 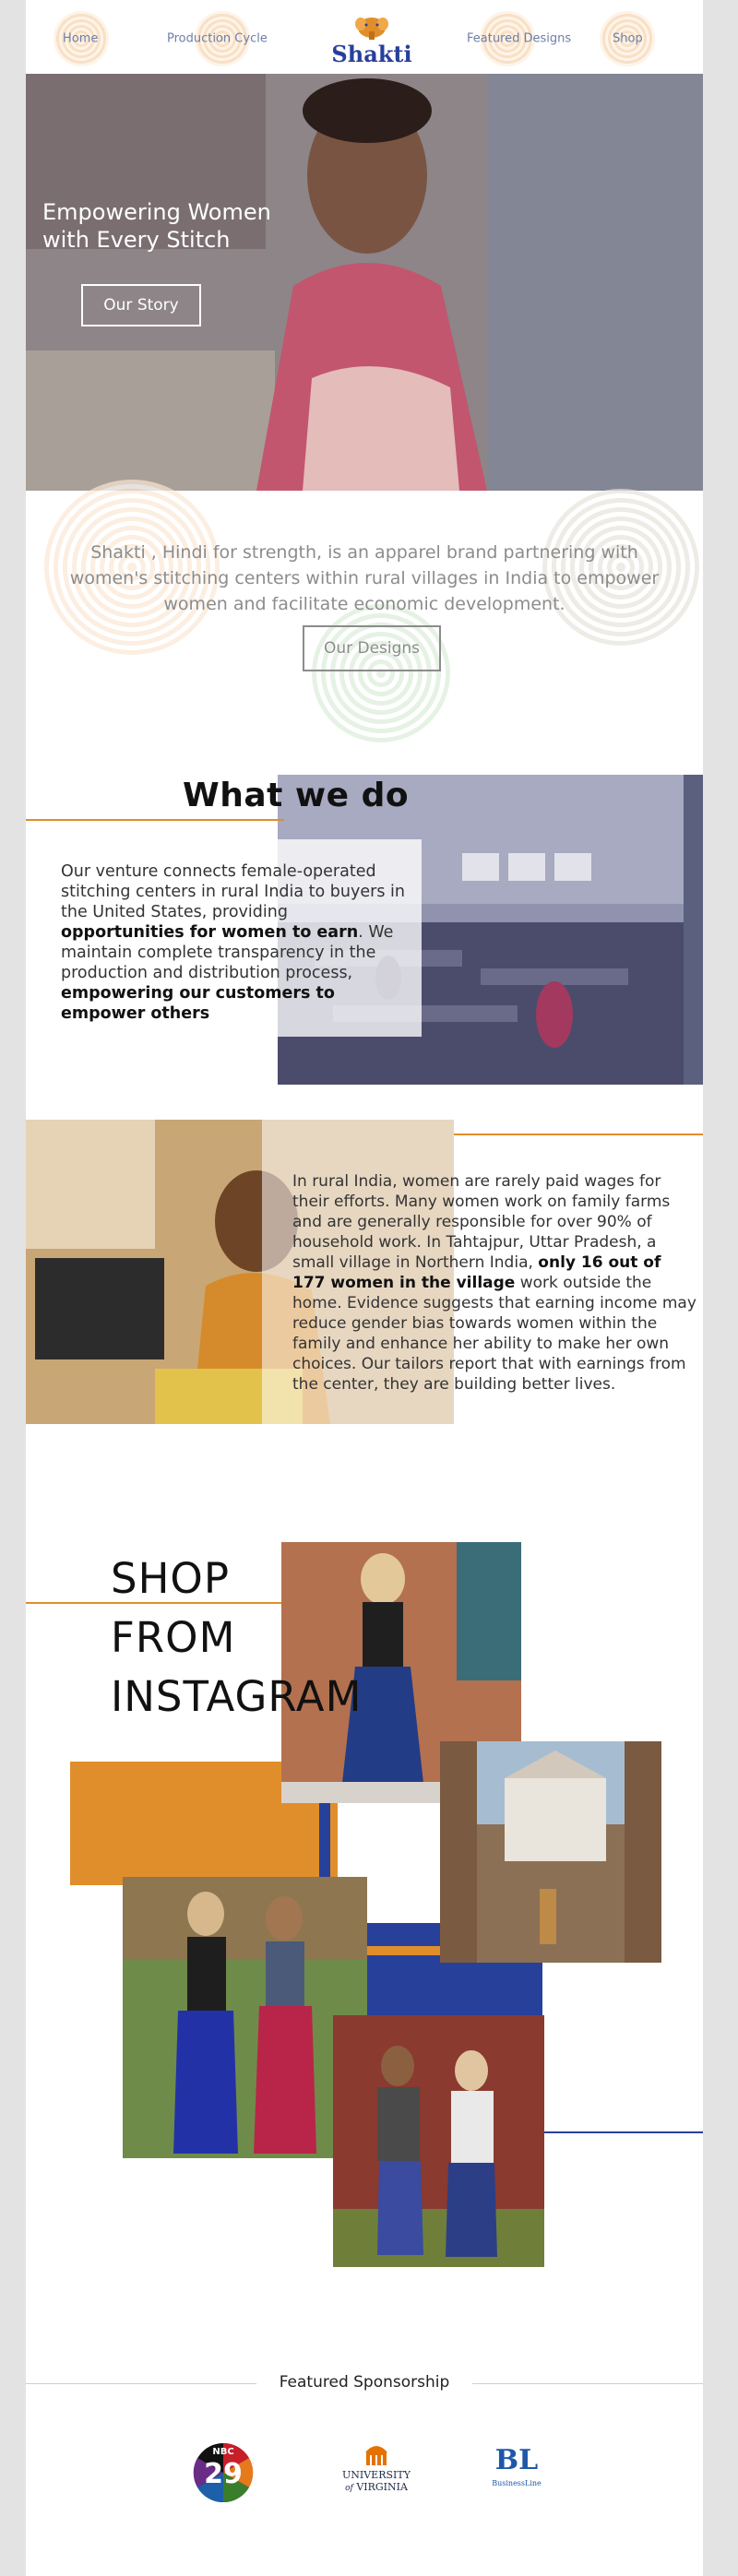 I want to click on our-designs-button: Our Designs, so click(x=372, y=648).